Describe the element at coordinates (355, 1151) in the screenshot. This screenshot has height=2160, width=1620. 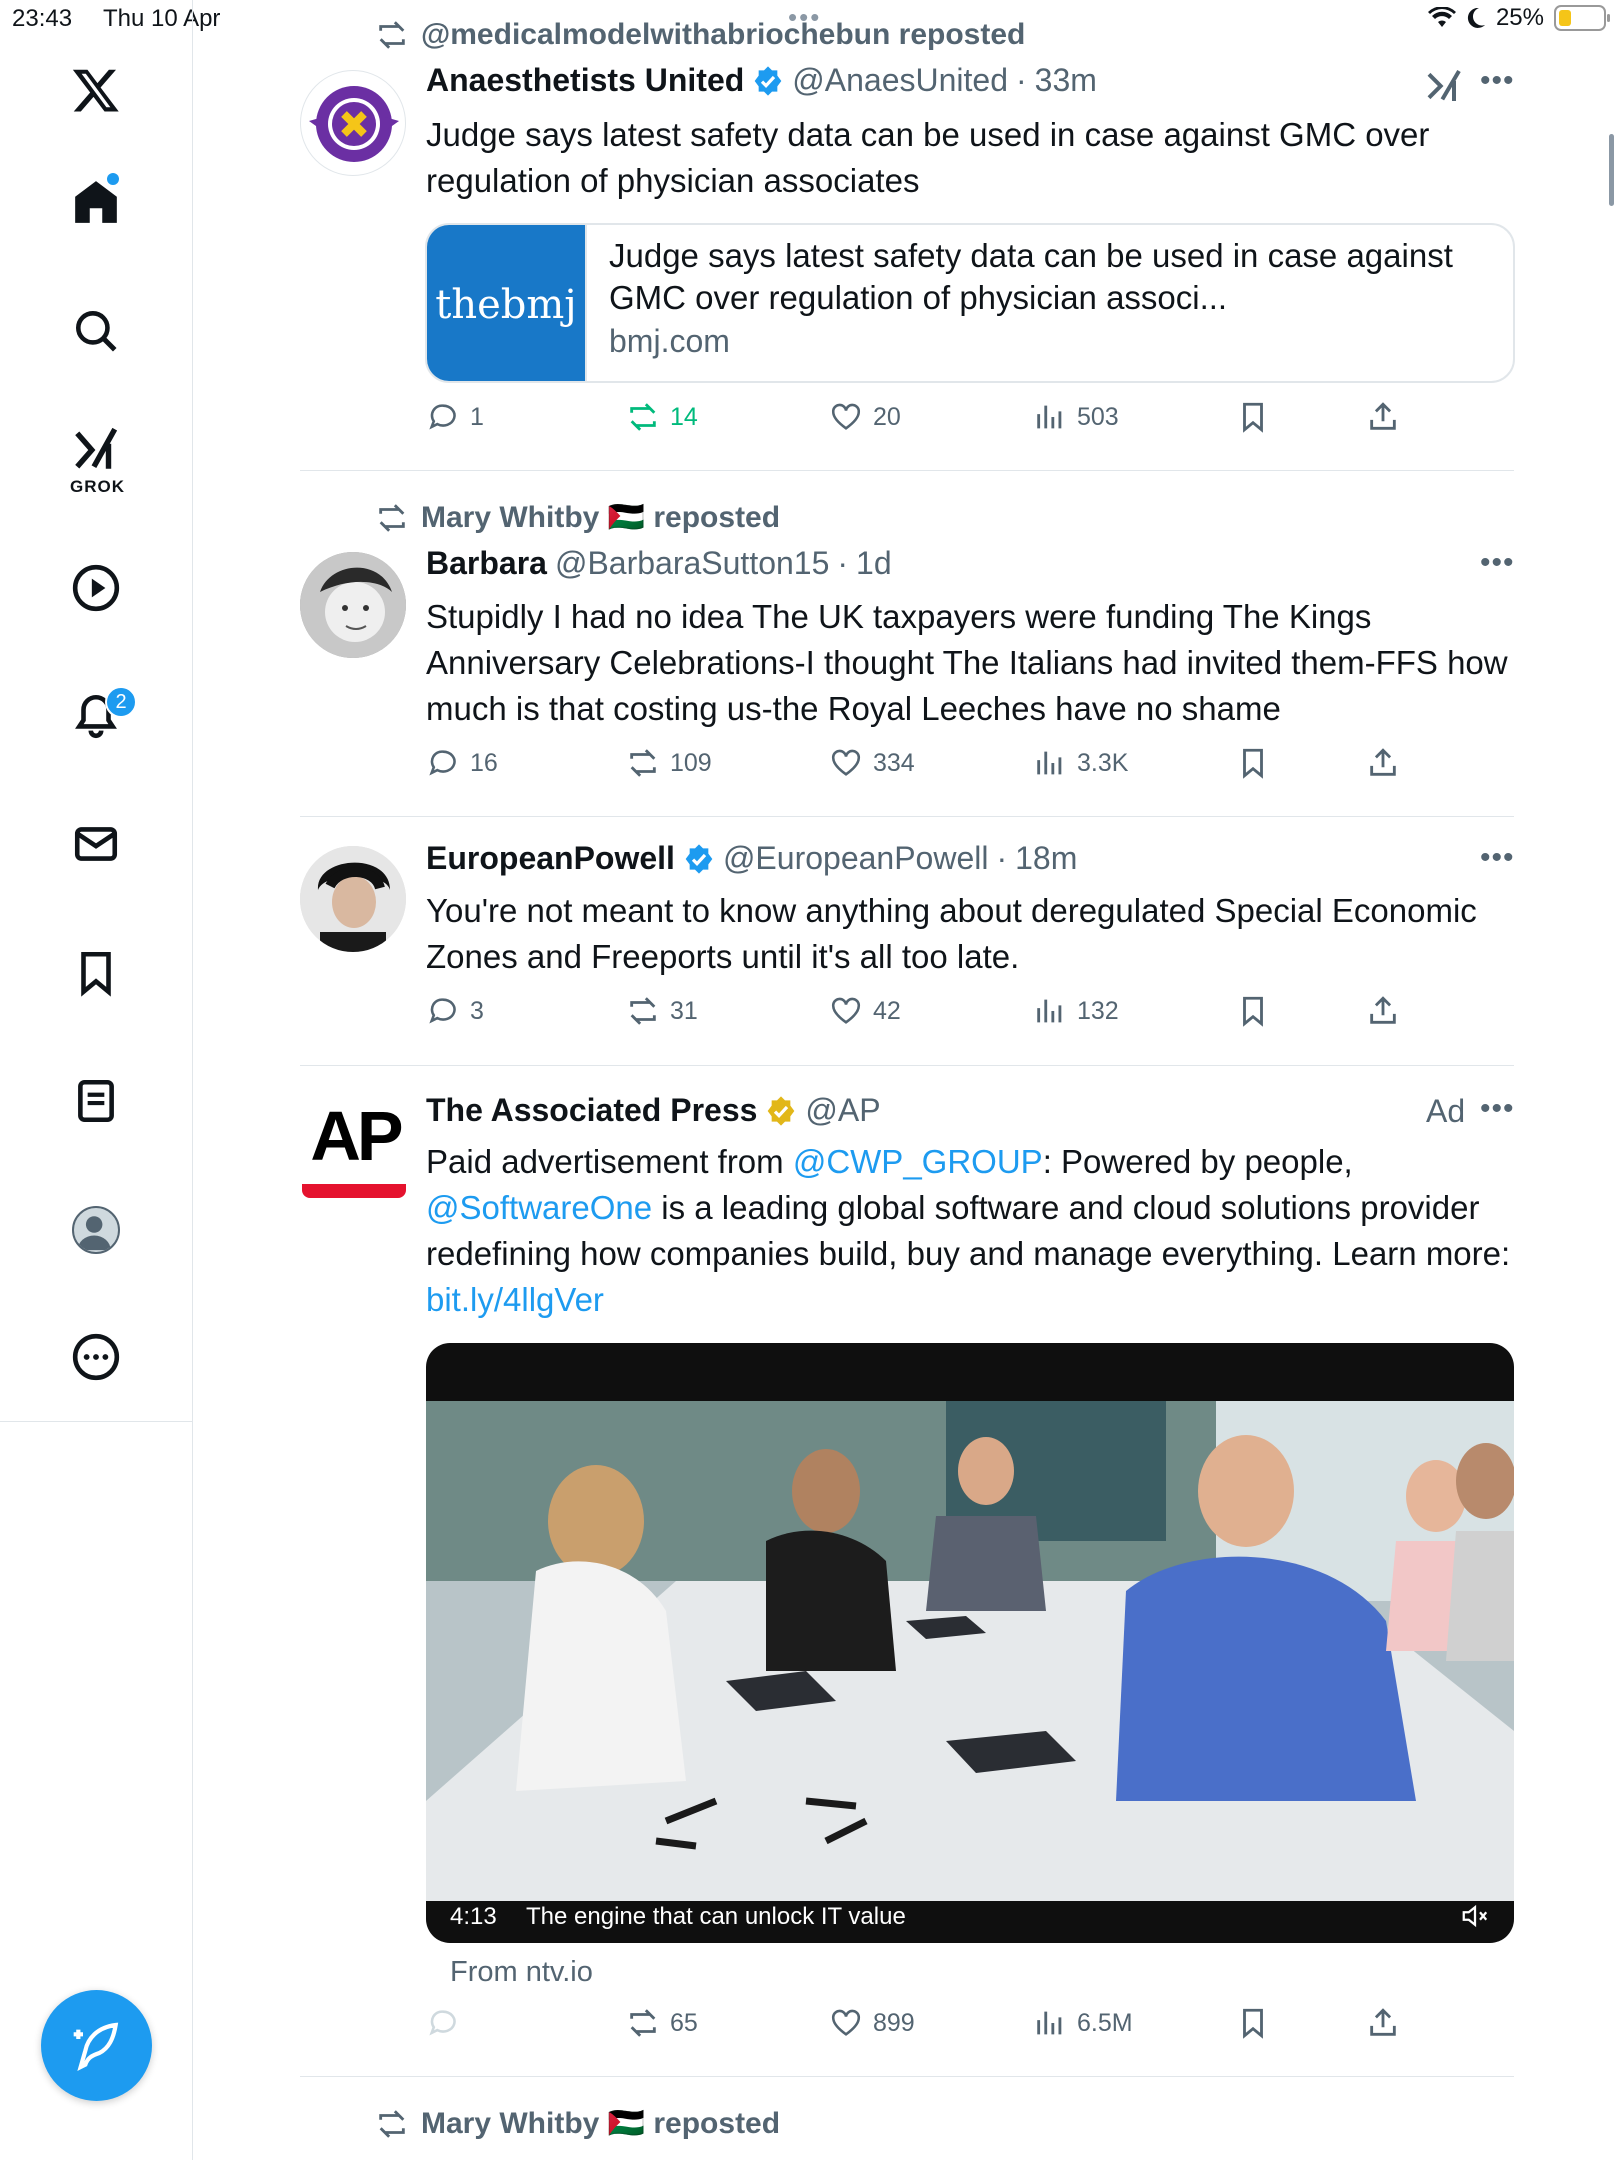
I see `ap-logo-avatar: AP` at that location.